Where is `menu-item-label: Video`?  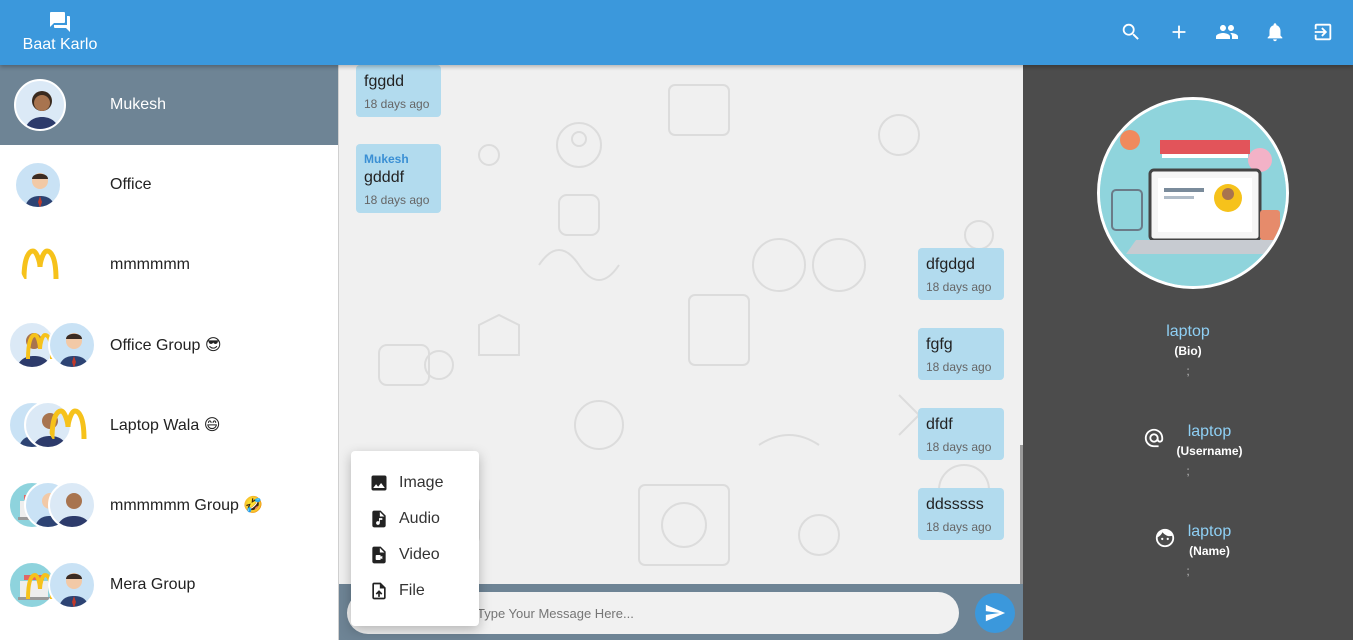
menu-item-label: Video is located at coordinates (419, 554).